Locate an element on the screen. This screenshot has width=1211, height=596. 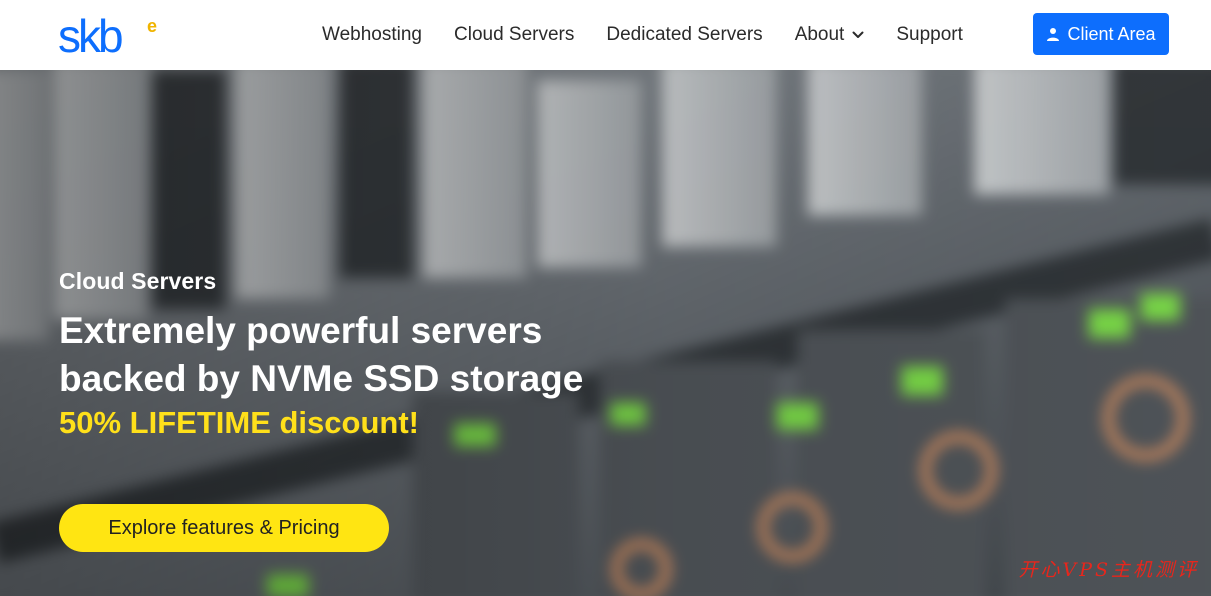
nav-cloud-servers: Cloud Servers is located at coordinates (514, 35).